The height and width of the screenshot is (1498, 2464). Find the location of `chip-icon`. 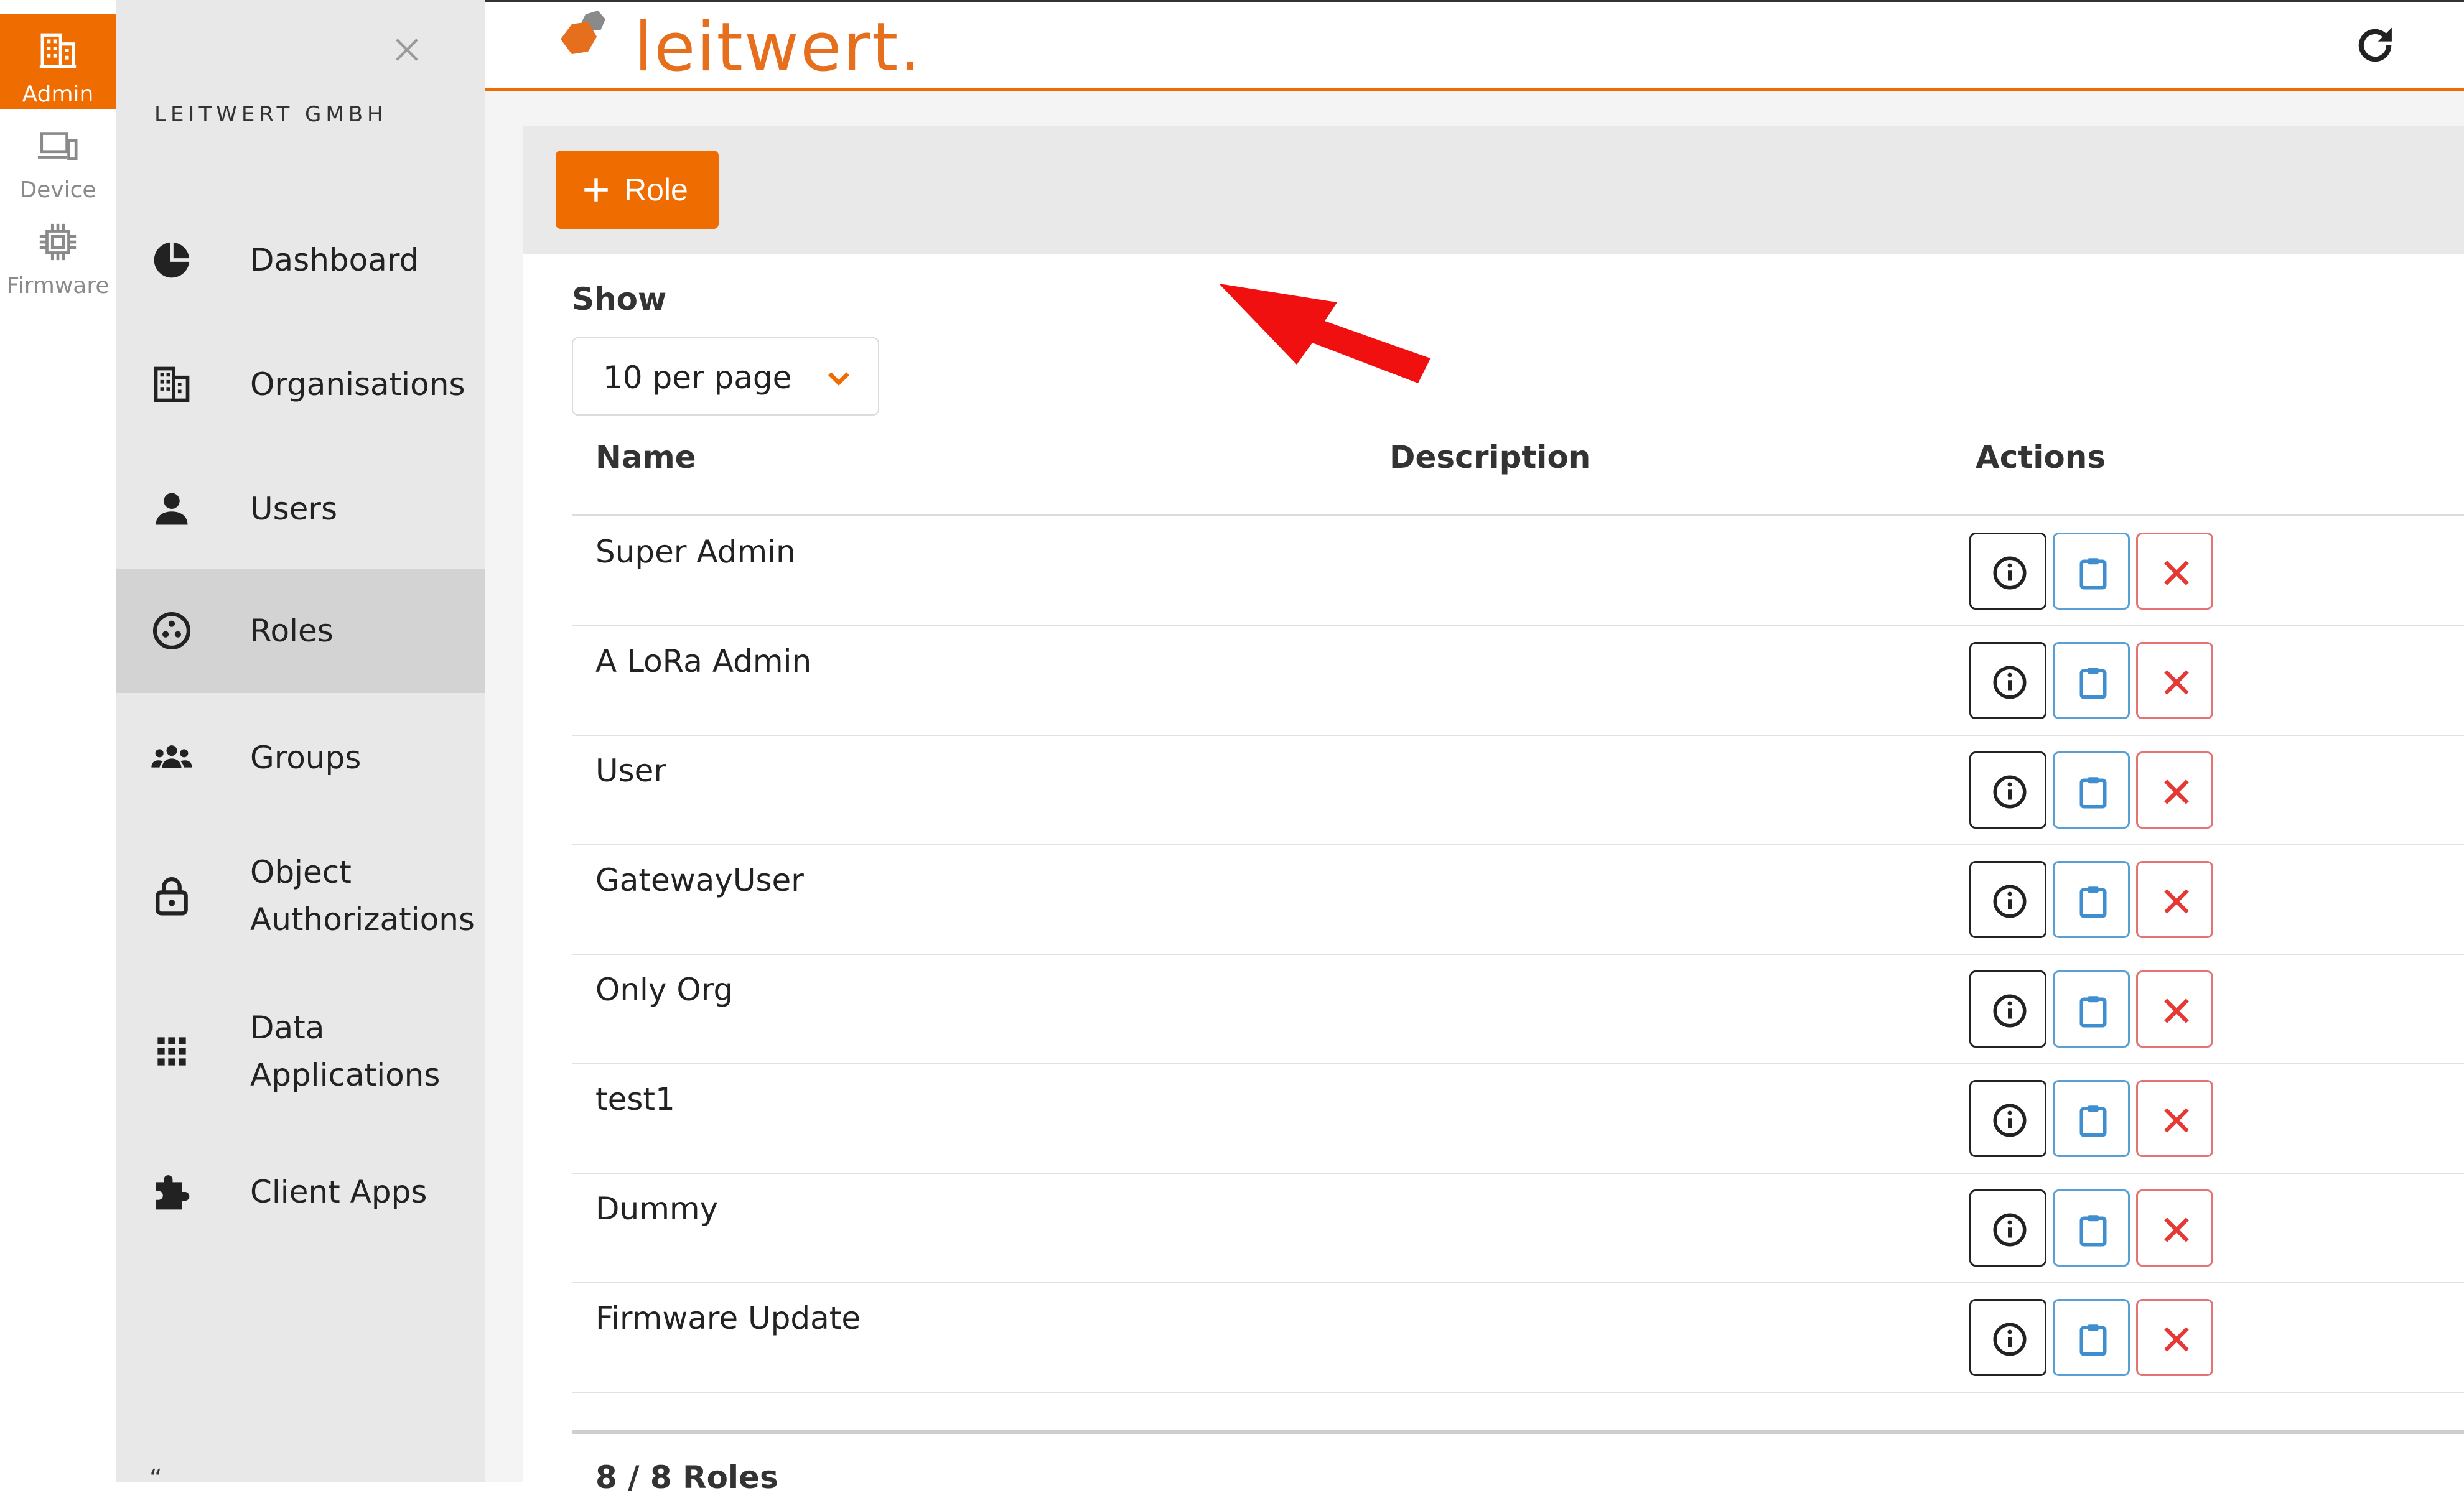

chip-icon is located at coordinates (58, 242).